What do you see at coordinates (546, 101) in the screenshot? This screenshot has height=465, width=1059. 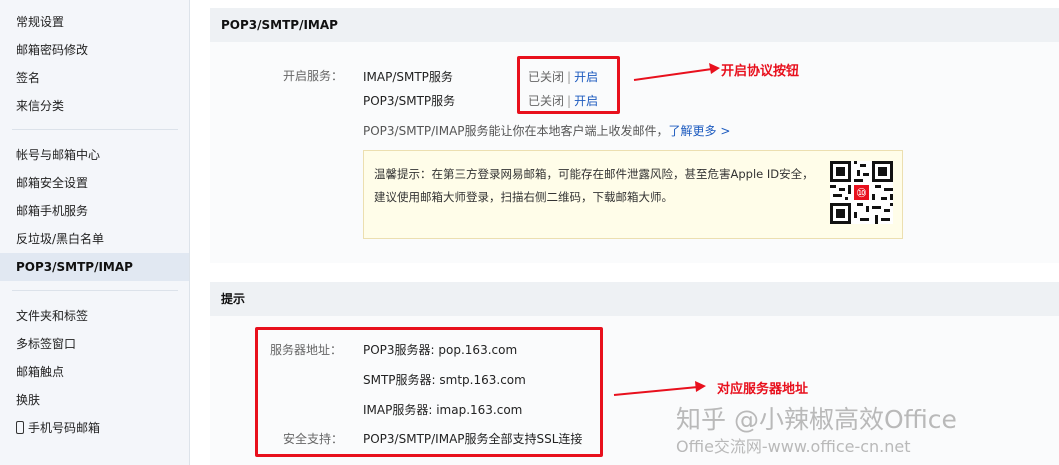 I see `pop3-smtp-status-text: 已关闭` at bounding box center [546, 101].